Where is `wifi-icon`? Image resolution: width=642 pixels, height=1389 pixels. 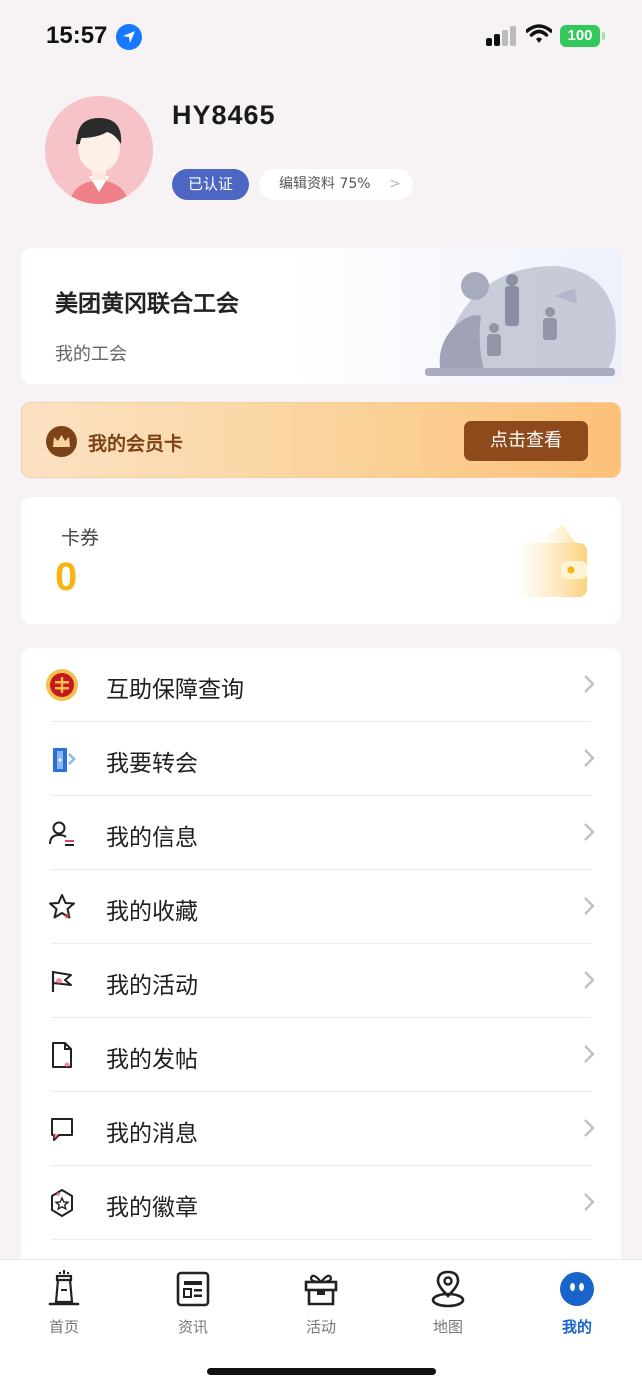 wifi-icon is located at coordinates (539, 36).